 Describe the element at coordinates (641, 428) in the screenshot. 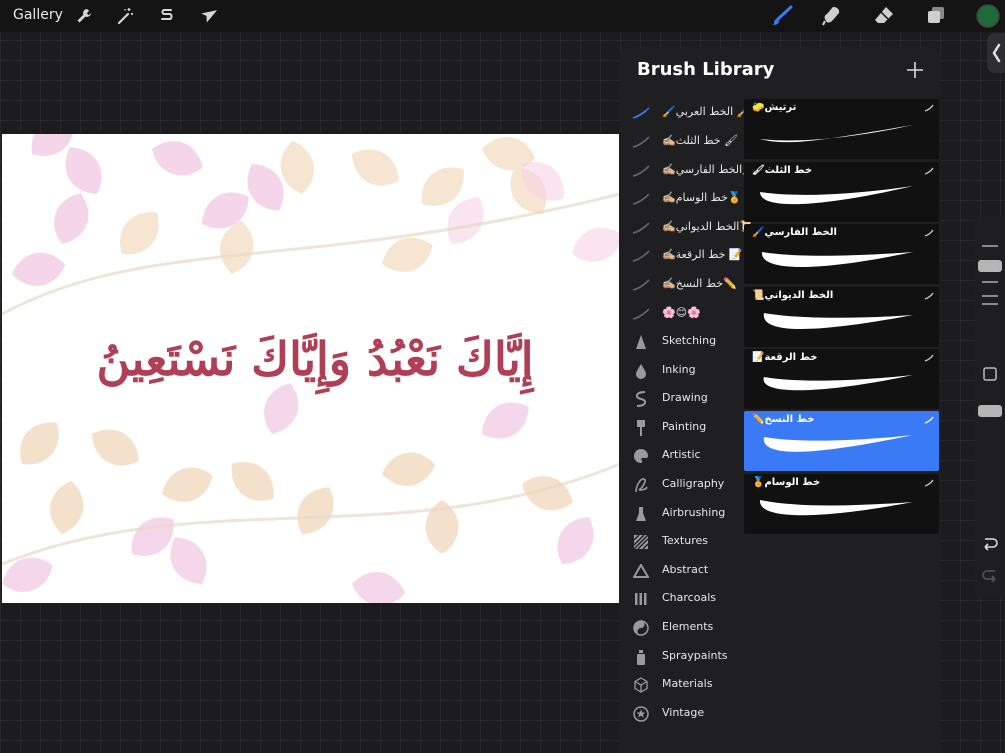

I see `paint-brush-icon` at that location.